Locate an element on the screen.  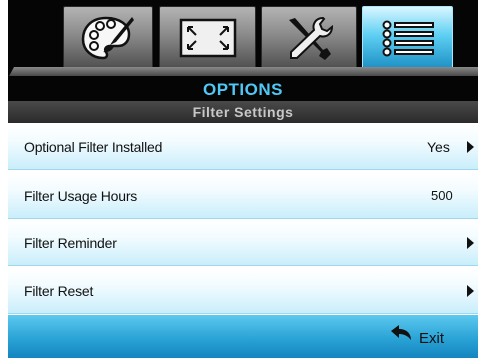
menu-item-label: Filter Reset is located at coordinates (59, 291).